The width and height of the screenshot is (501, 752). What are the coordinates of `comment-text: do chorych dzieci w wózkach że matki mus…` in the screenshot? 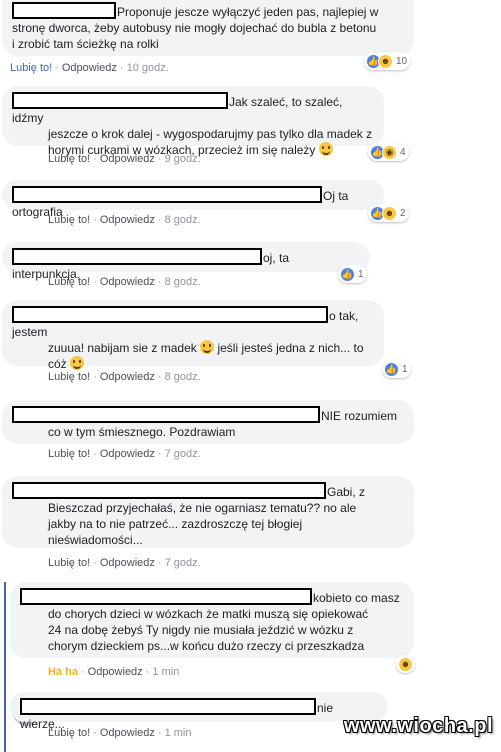 It's located at (208, 614).